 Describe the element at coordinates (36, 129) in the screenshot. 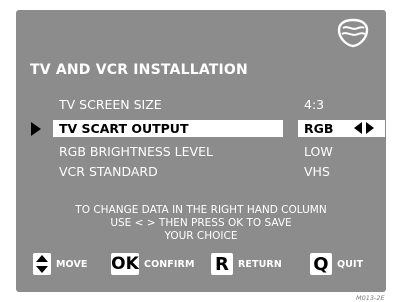

I see `selection-pointer-icon` at that location.